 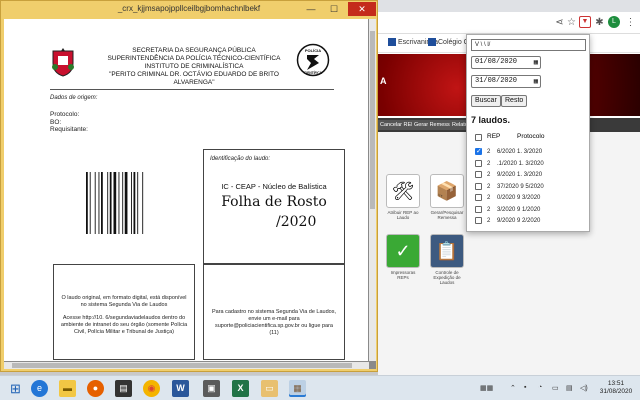 I want to click on list-item: 2 3/2020 9 1/2020, so click(x=531, y=210).